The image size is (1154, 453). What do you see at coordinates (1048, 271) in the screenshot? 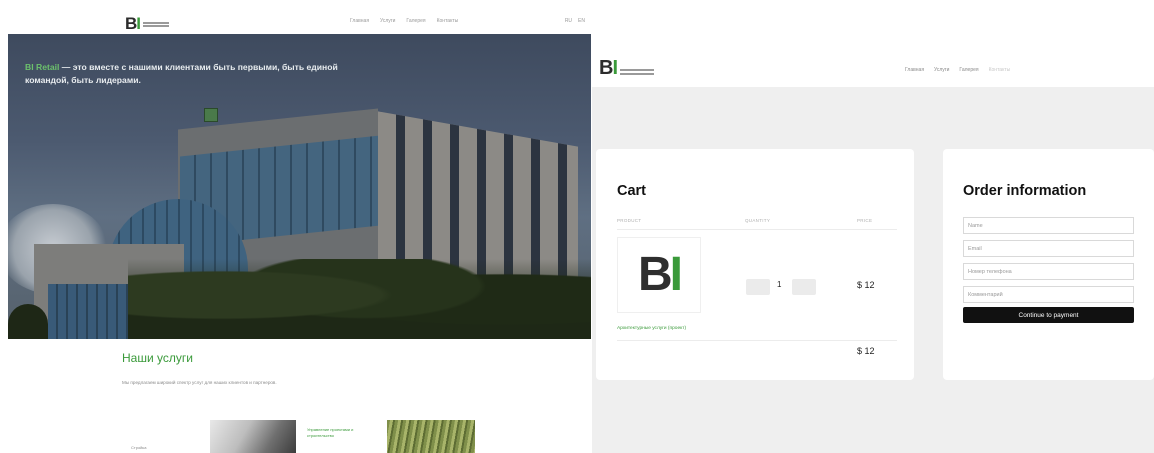
I see `phone-field` at bounding box center [1048, 271].